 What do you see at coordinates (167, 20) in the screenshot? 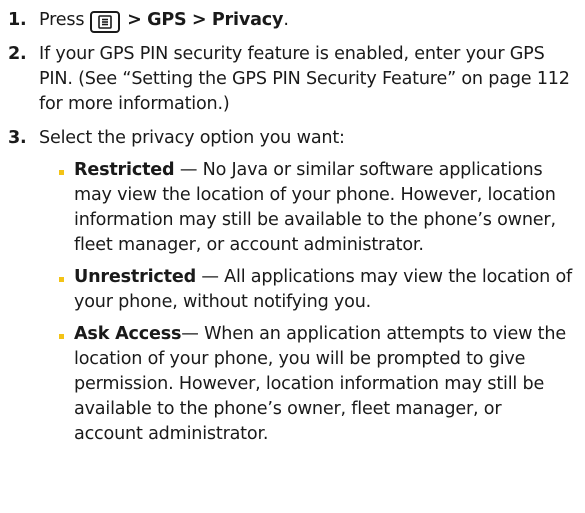
I see `menu-path-gps: GPS` at bounding box center [167, 20].